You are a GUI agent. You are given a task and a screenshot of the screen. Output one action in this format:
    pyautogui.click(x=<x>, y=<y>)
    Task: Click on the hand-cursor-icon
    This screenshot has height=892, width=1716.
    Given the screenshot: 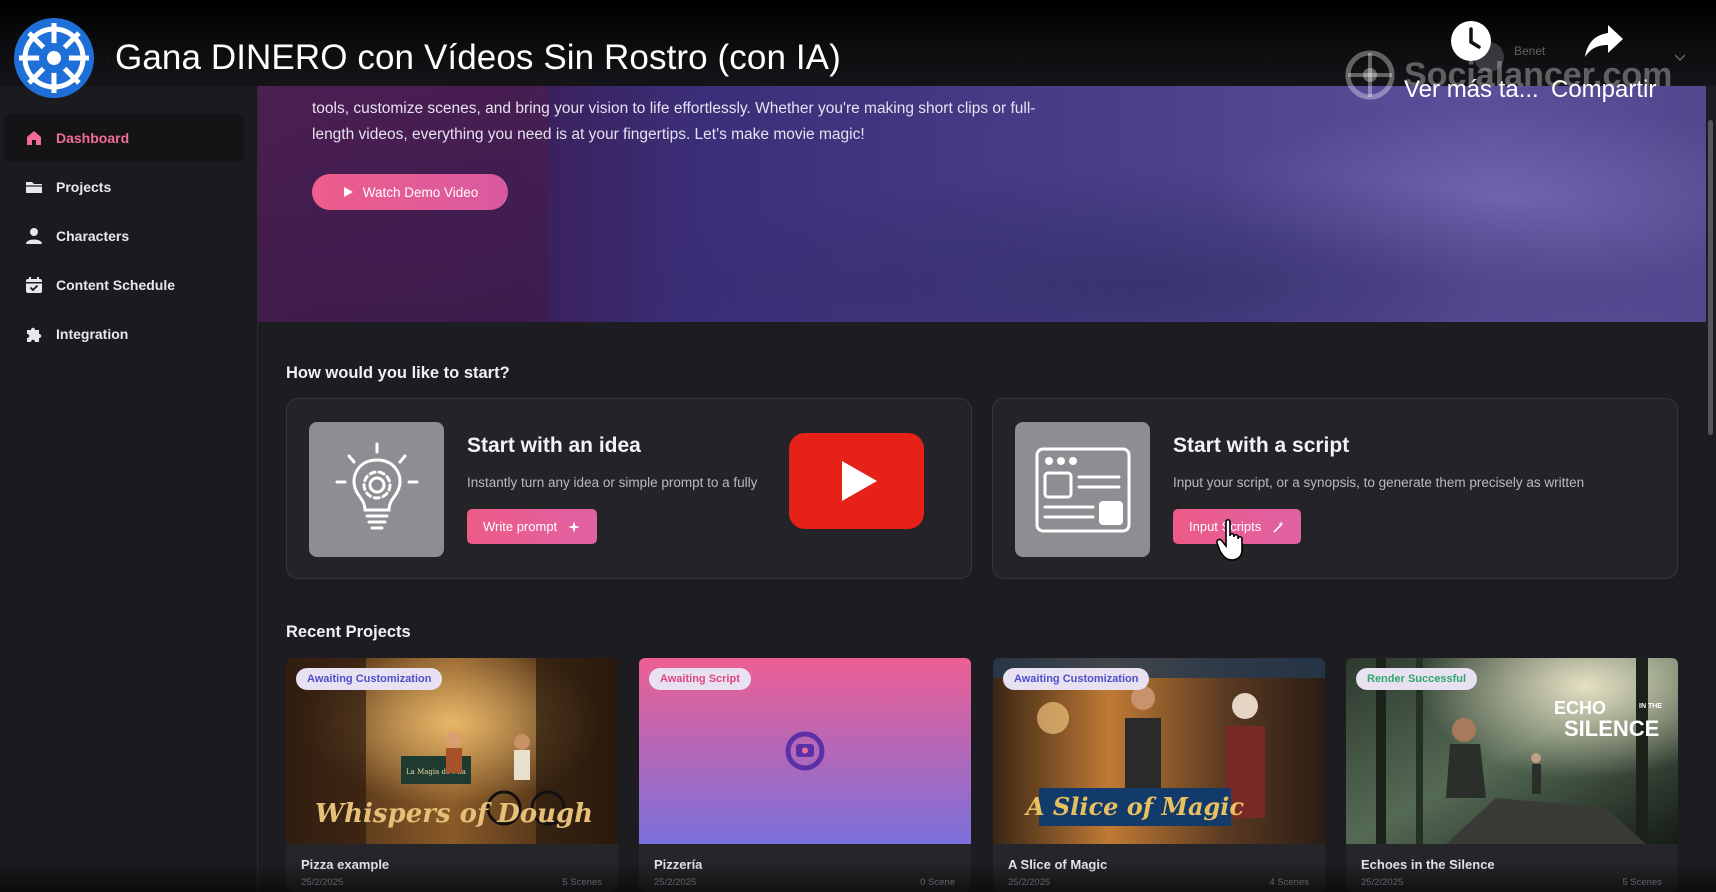 What is the action you would take?
    pyautogui.click(x=1229, y=539)
    